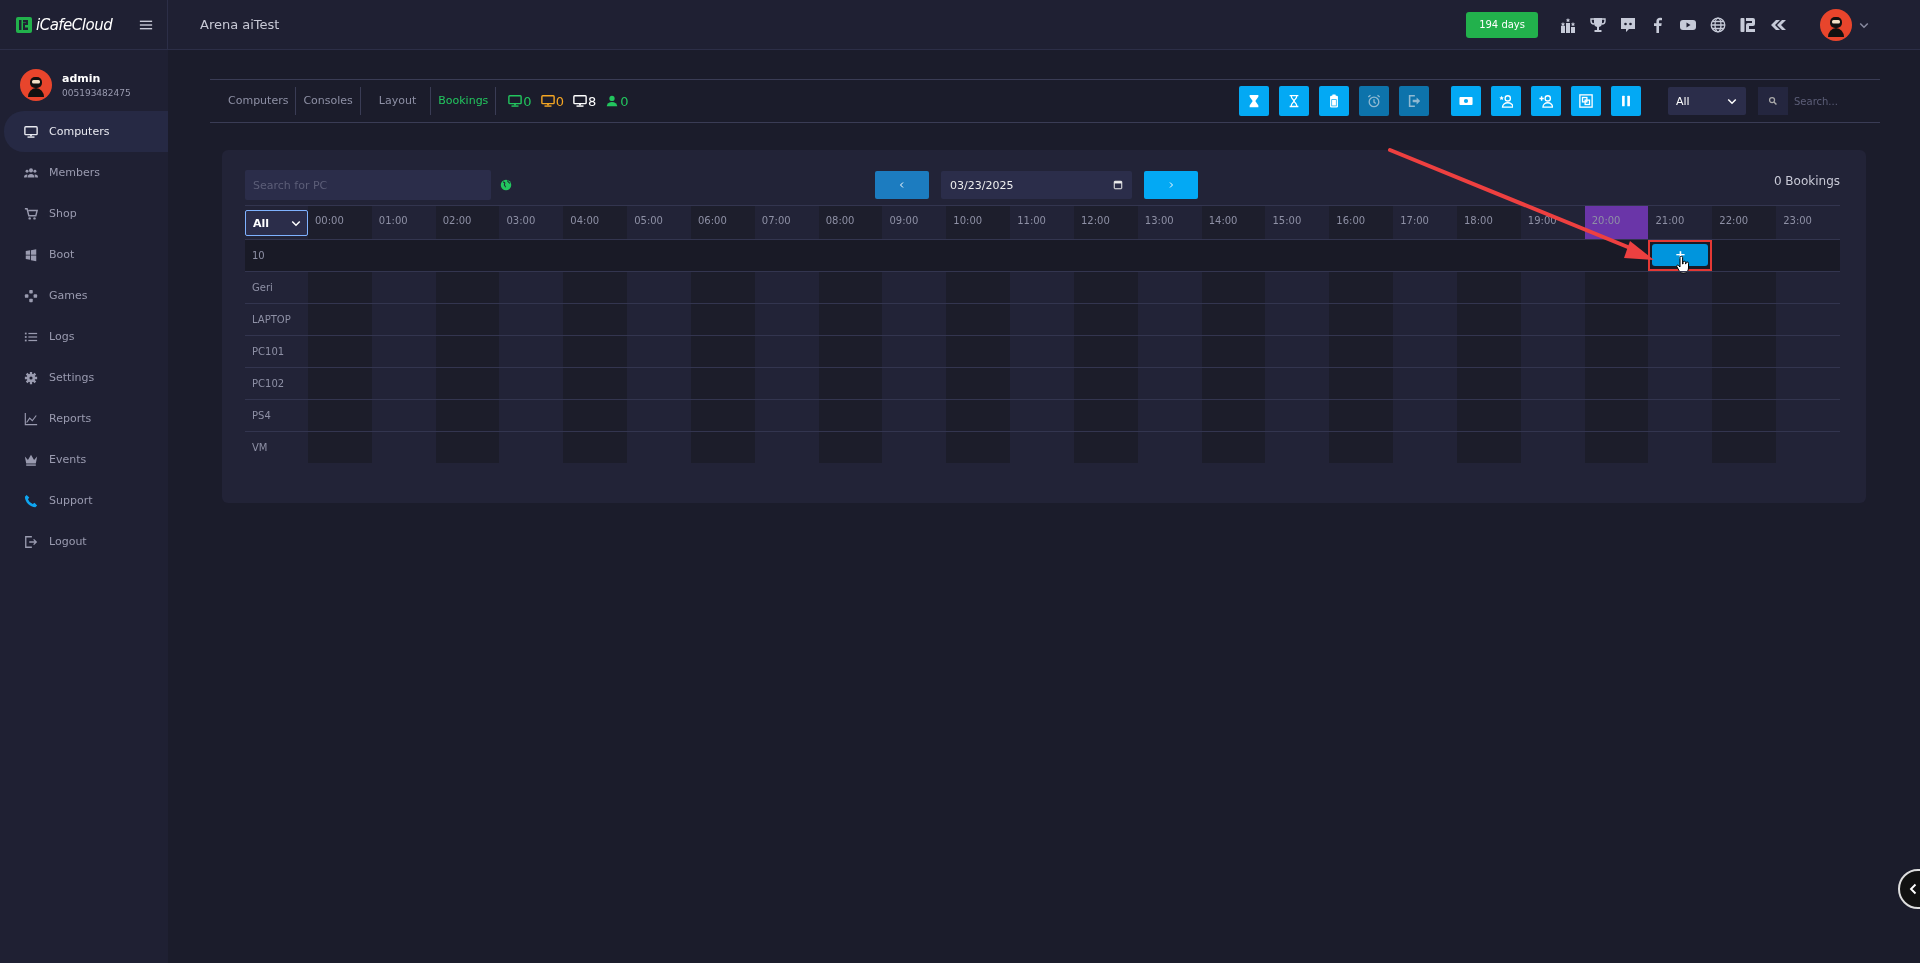  Describe the element at coordinates (86, 254) in the screenshot. I see `sidebar-item: Boot` at that location.